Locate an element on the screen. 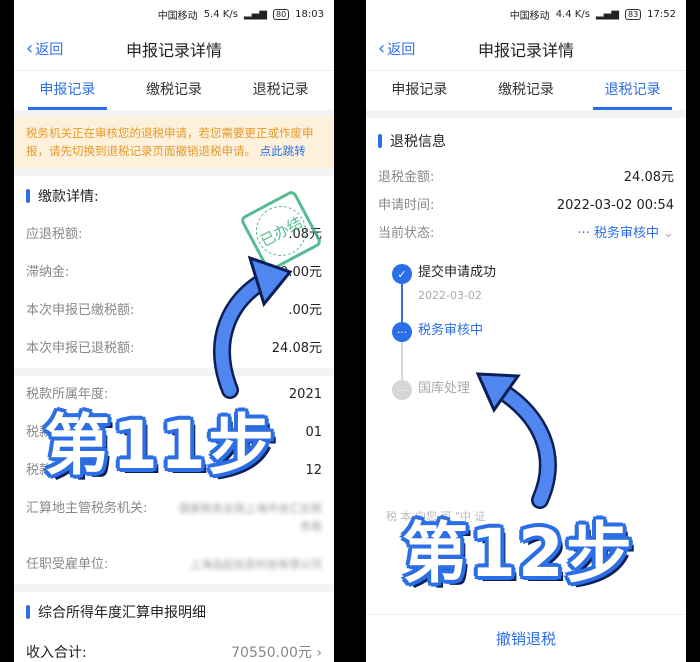 This screenshot has width=700, height=662. authority-row: 汇算地主管税务机关: 国家税务总局上海市徐汇区税务局 is located at coordinates (174, 518).